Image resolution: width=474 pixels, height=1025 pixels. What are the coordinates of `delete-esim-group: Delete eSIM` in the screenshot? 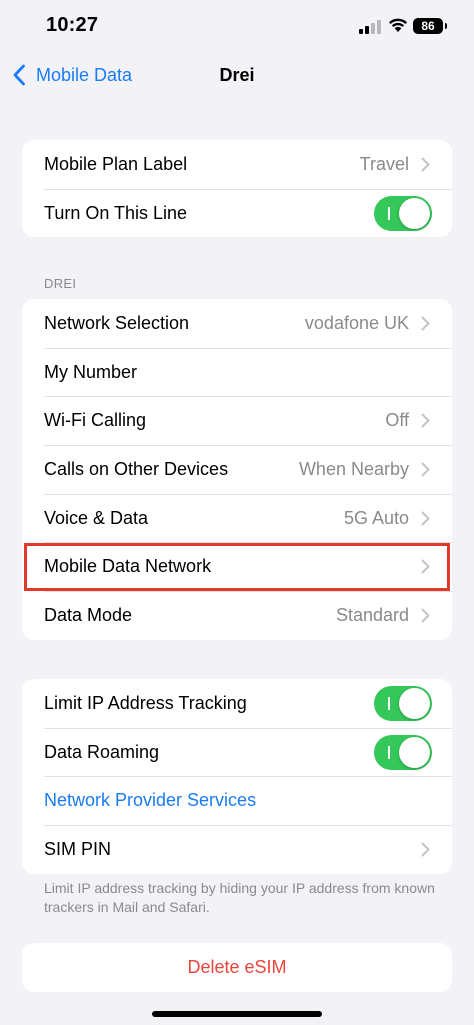 It's located at (237, 967).